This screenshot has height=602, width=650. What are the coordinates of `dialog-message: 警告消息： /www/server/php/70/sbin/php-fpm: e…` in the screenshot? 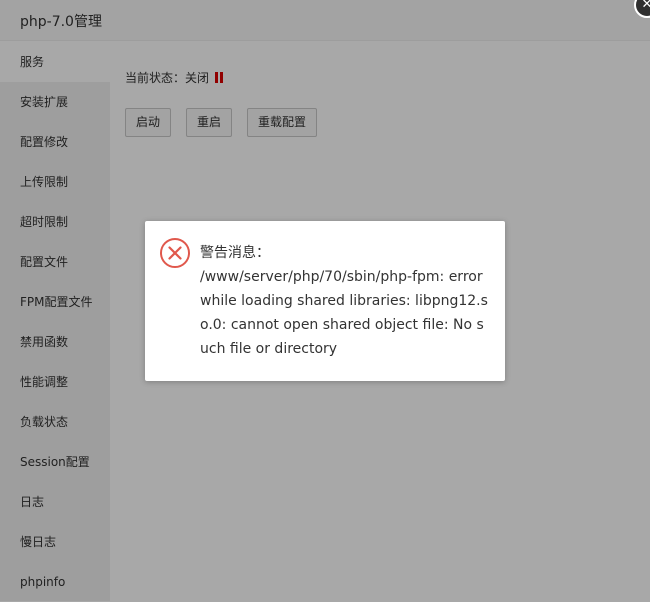 It's located at (346, 301).